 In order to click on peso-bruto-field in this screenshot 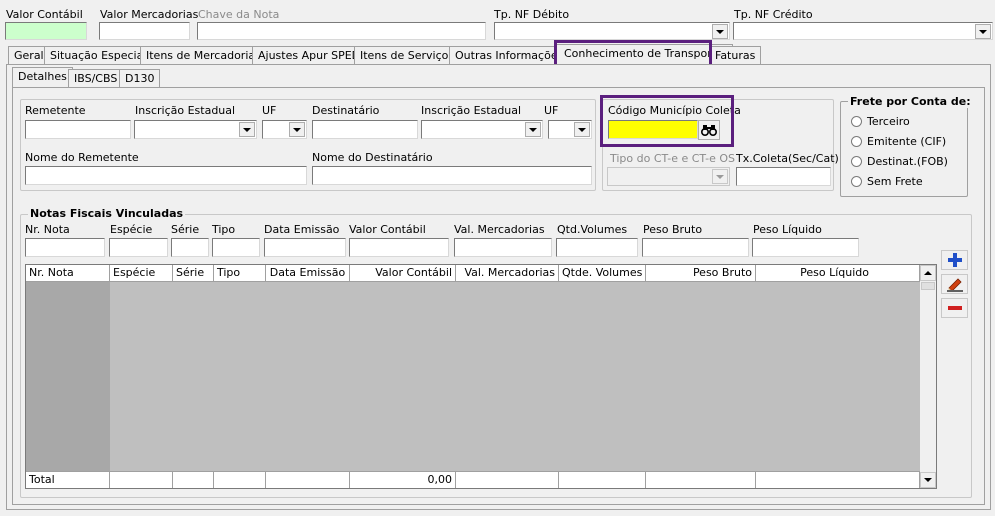, I will do `click(695, 247)`.